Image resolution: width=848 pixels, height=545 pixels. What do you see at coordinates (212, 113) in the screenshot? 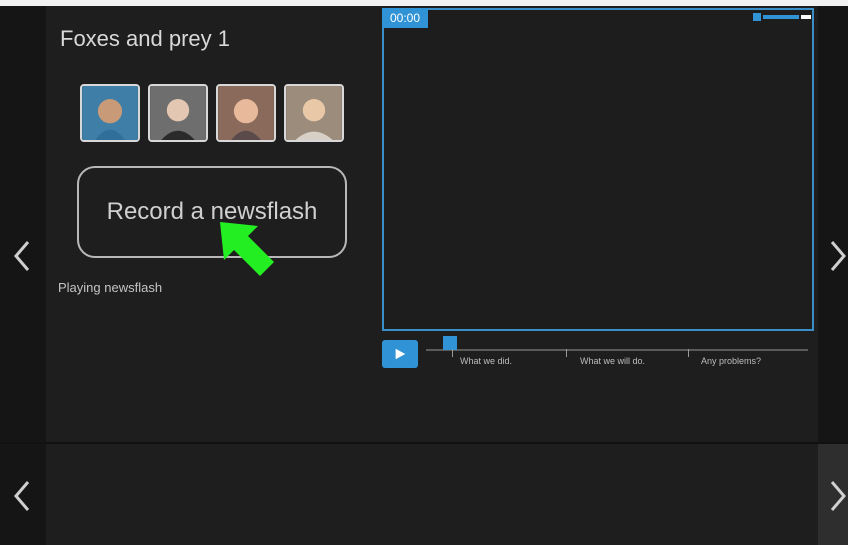
I see `team-avatars` at bounding box center [212, 113].